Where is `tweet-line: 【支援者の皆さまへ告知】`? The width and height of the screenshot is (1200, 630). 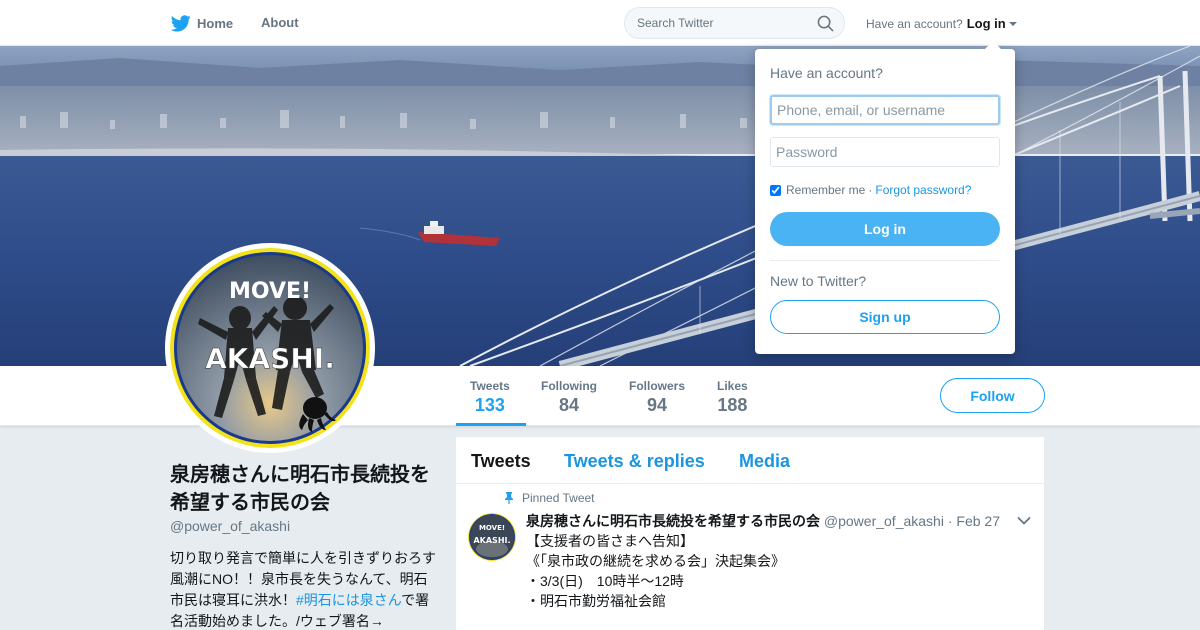 tweet-line: 【支援者の皆さまへ告知】 is located at coordinates (610, 541).